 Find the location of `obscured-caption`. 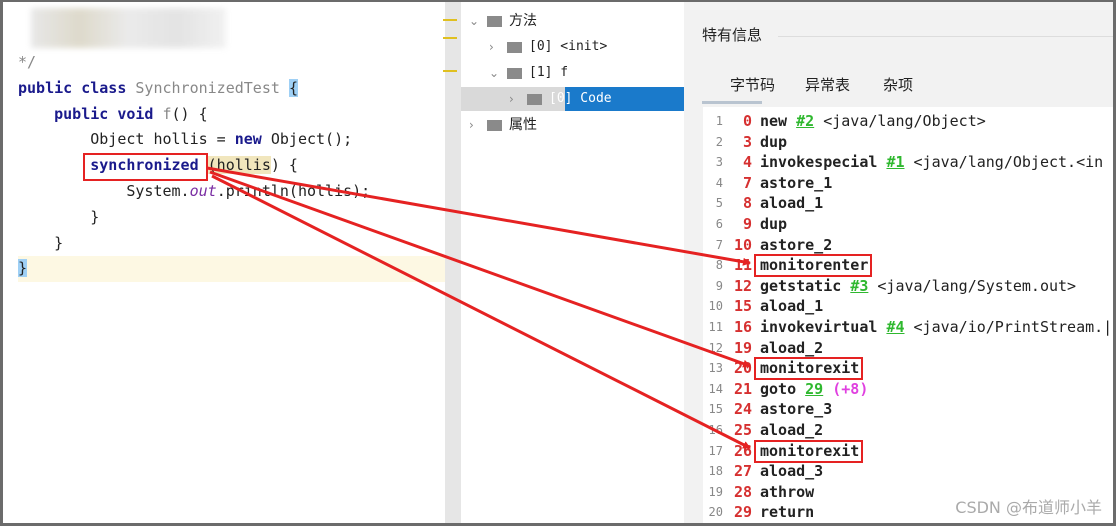

obscured-caption is located at coordinates (242, 524).